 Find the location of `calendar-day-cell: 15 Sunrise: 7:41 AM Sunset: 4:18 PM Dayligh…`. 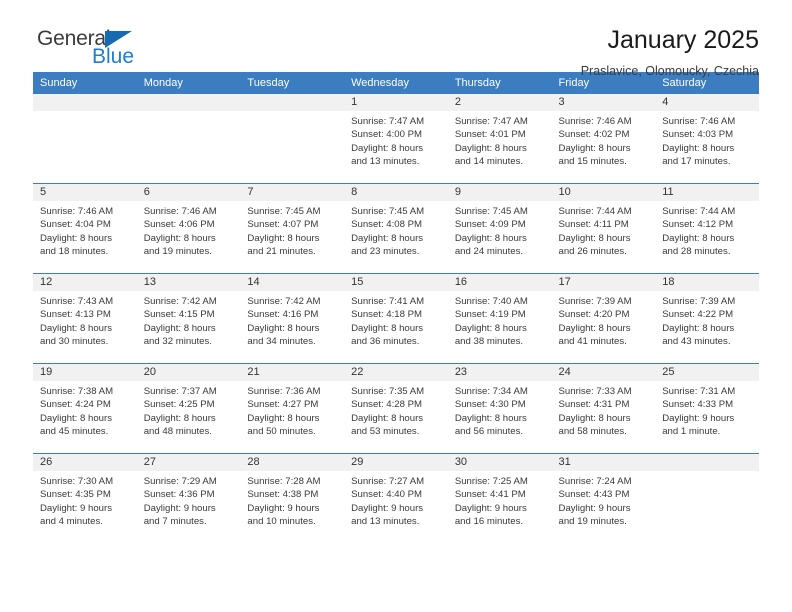

calendar-day-cell: 15 Sunrise: 7:41 AM Sunset: 4:18 PM Dayligh… is located at coordinates (396, 318).